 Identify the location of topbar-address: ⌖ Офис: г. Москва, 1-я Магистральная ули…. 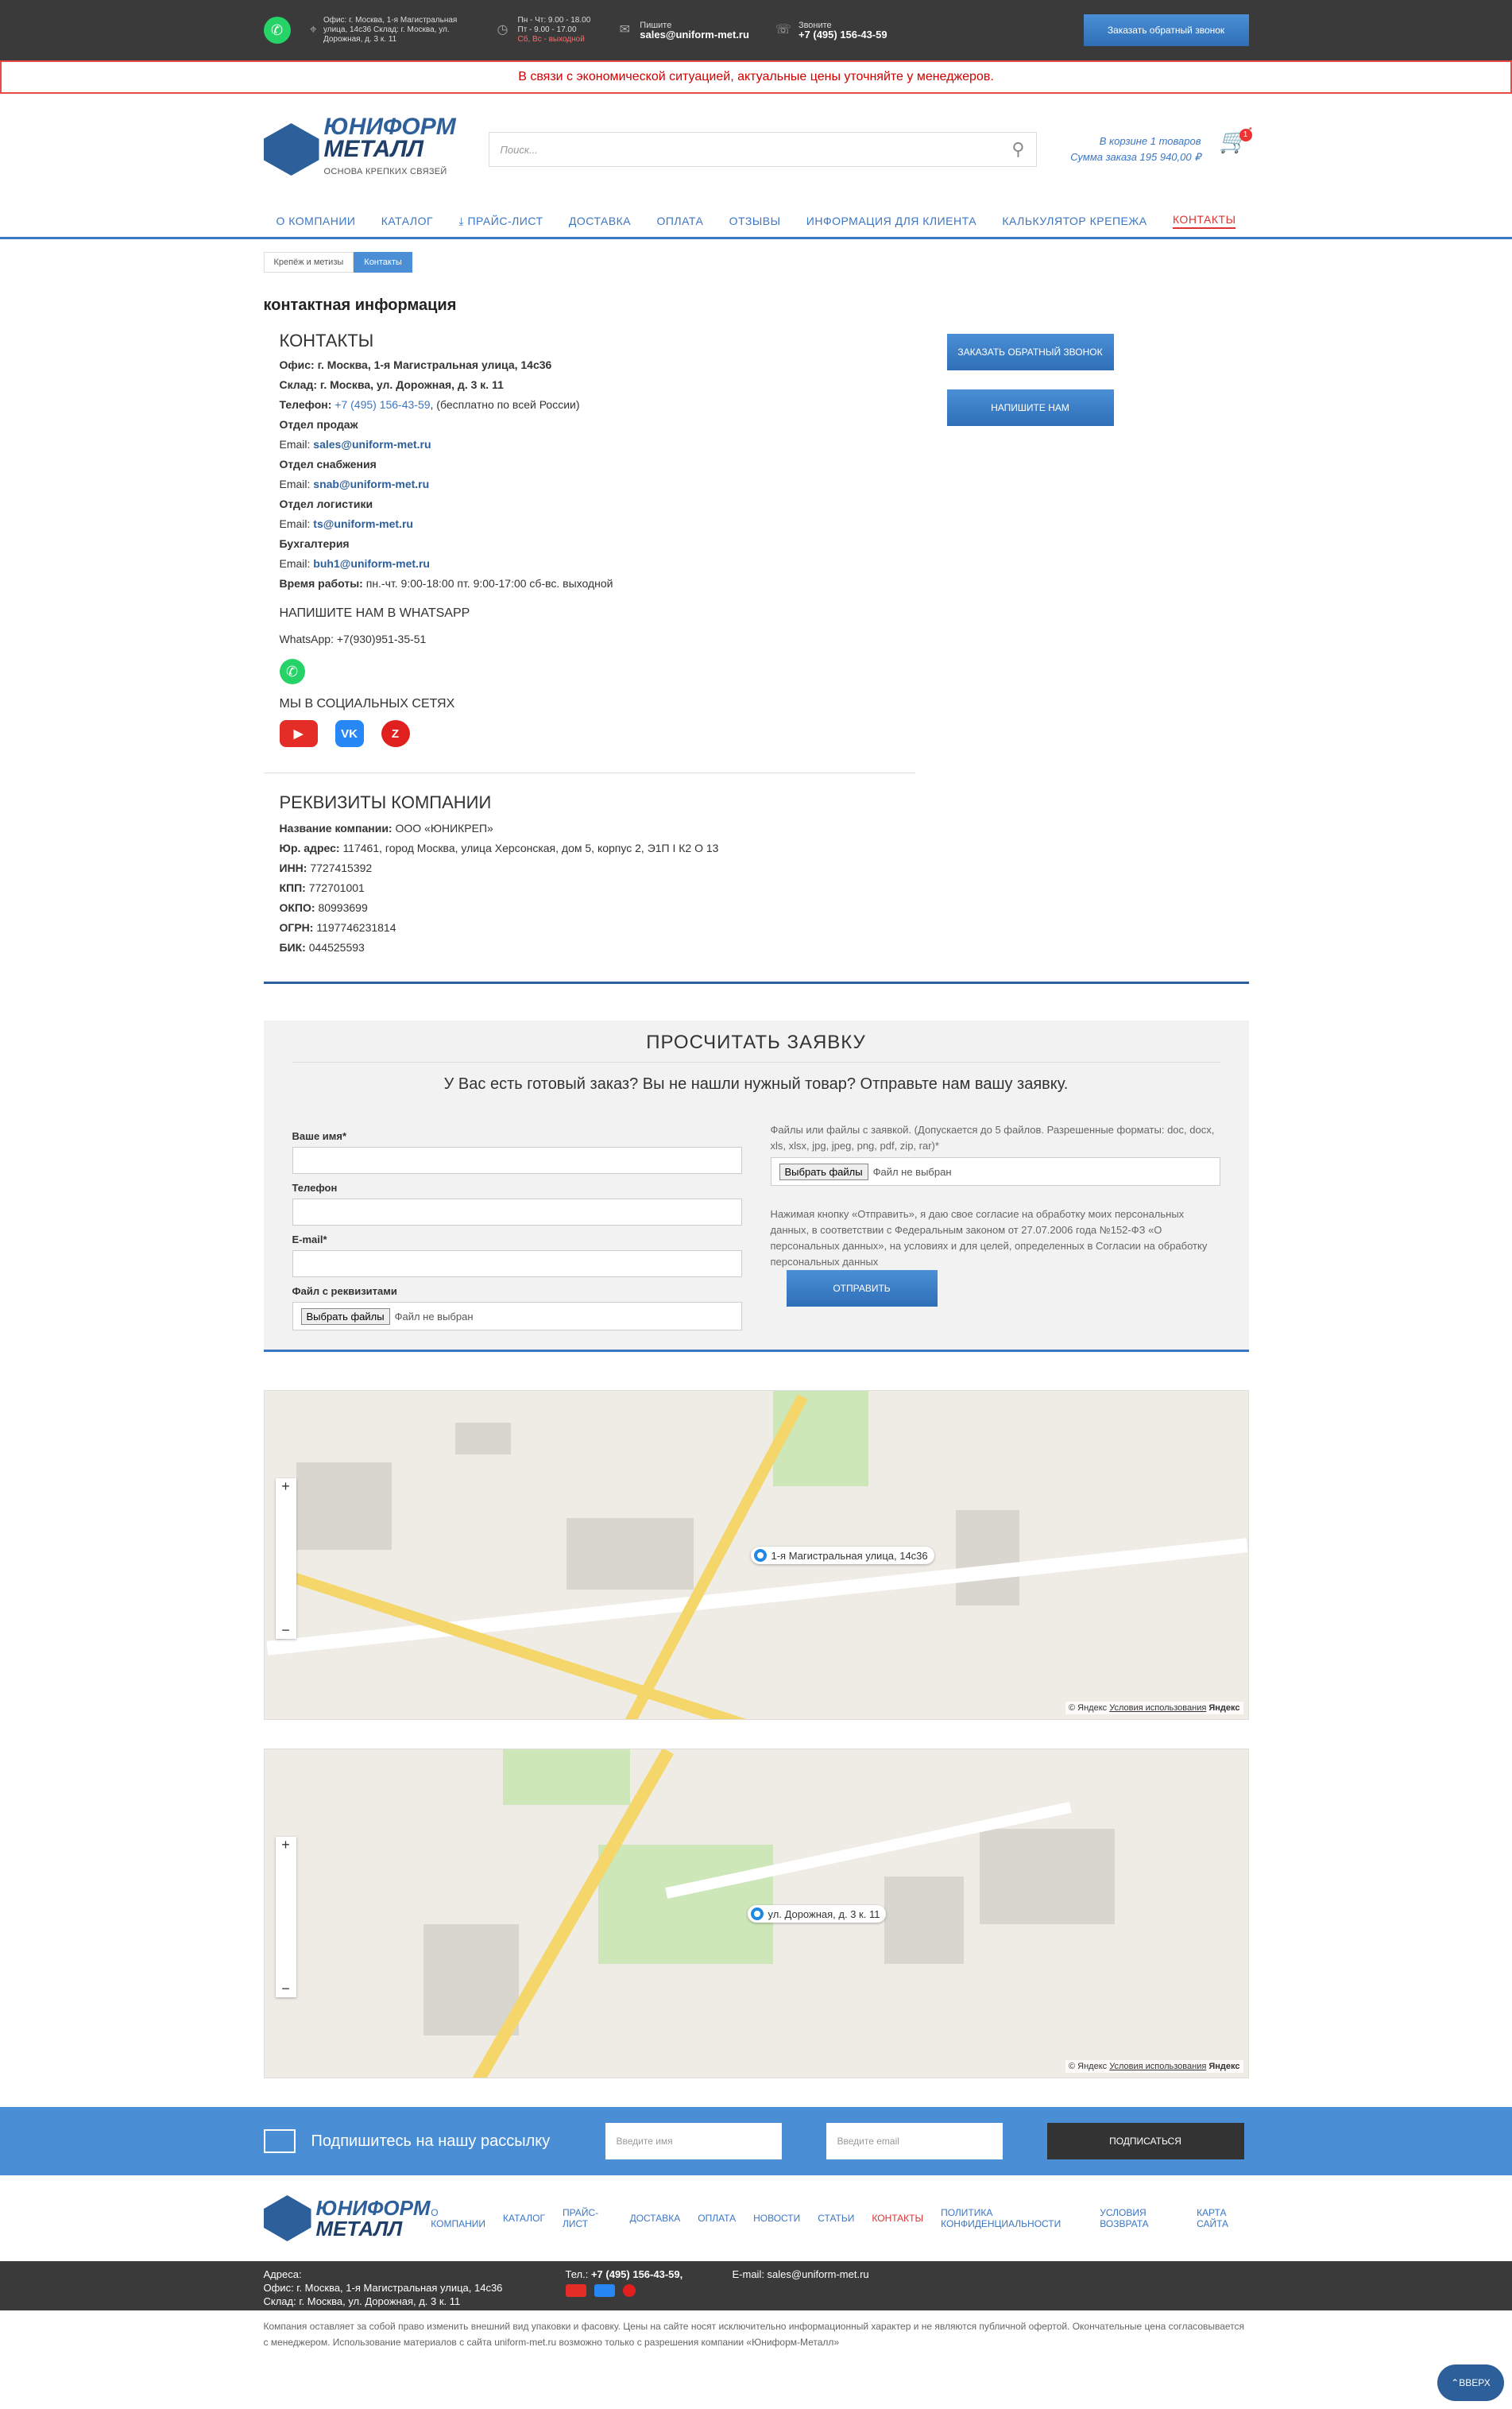
(383, 30).